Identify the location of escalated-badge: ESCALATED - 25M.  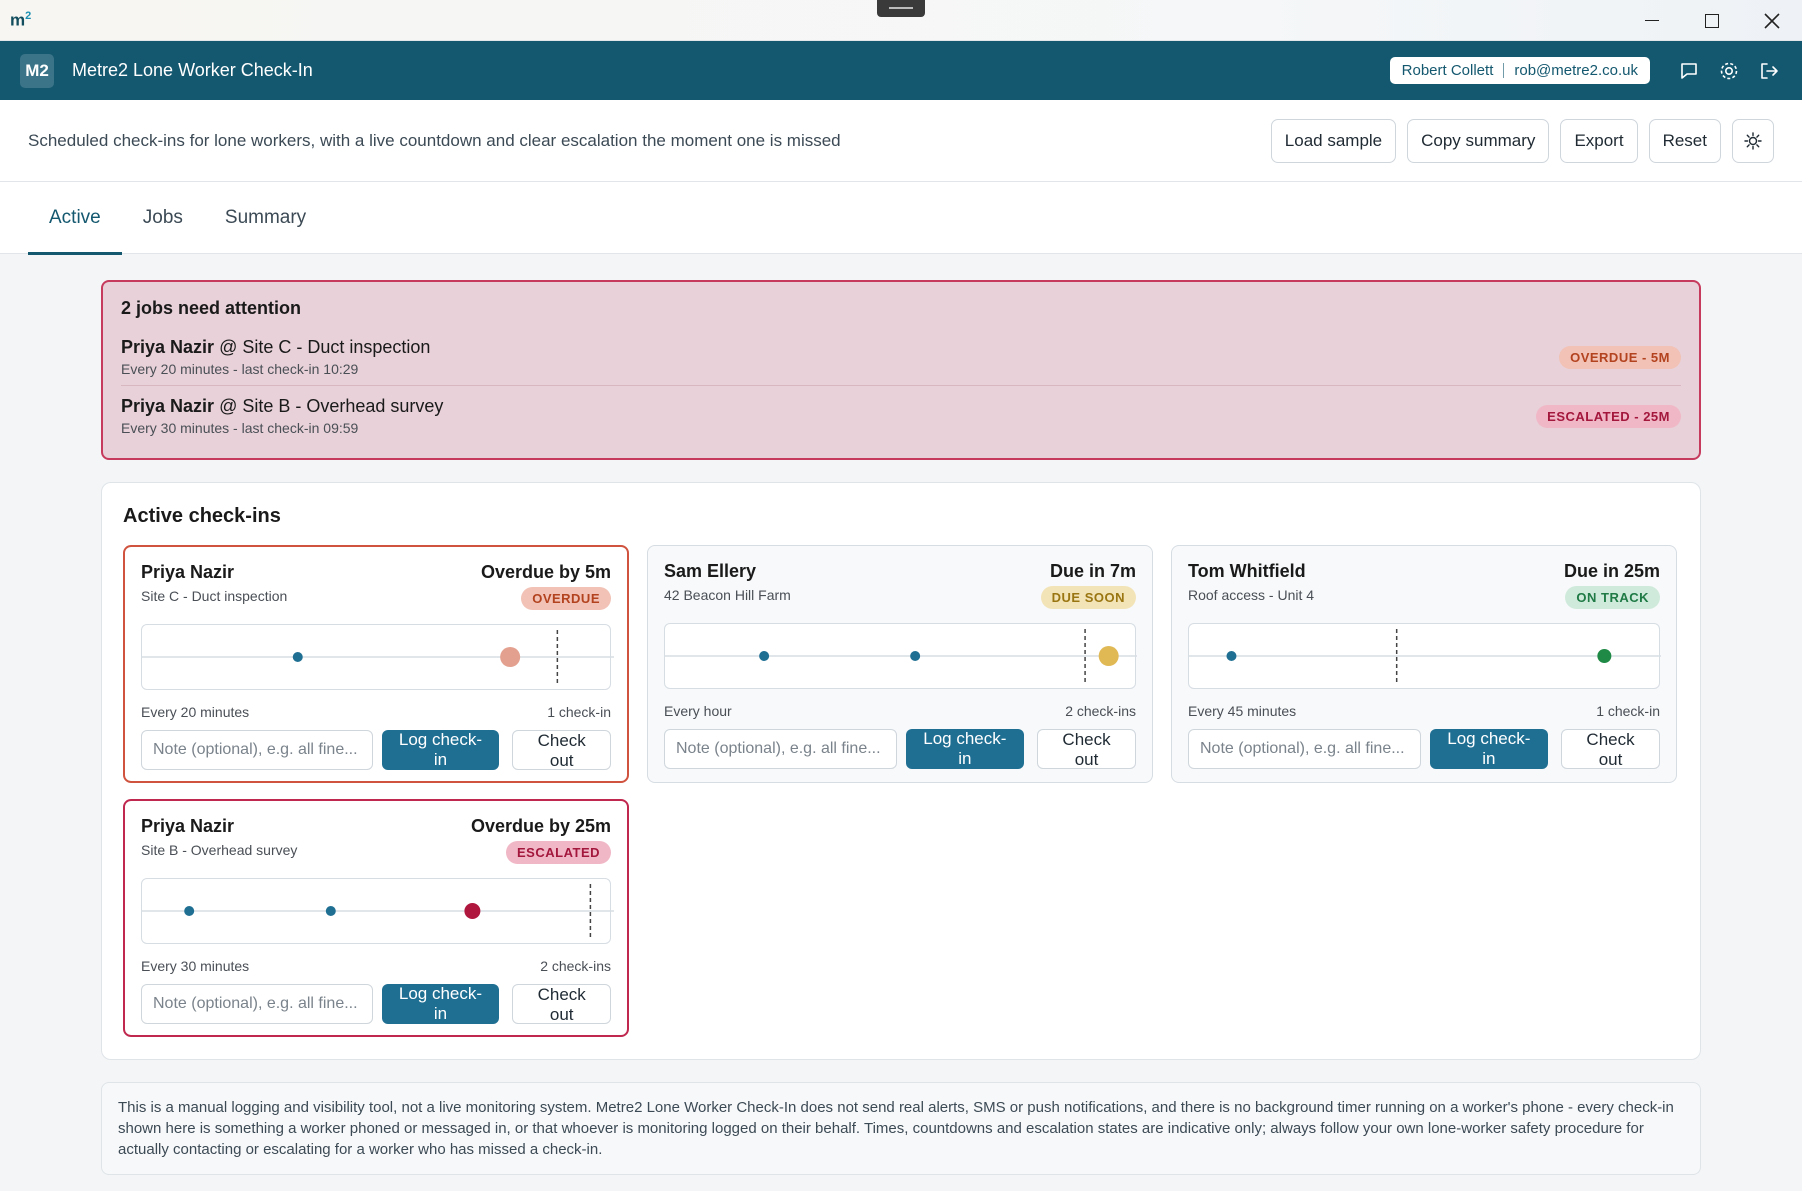
(1608, 416).